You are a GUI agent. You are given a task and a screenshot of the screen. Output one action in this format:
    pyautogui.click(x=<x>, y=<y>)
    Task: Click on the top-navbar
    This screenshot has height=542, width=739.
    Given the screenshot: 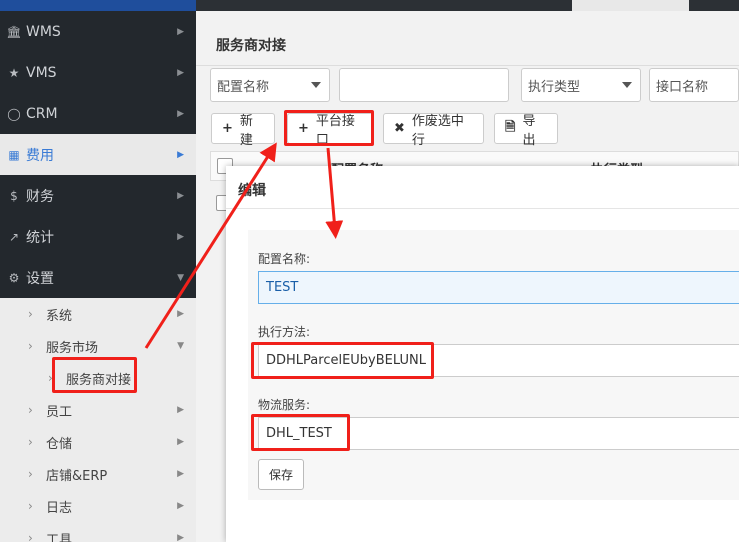 What is the action you would take?
    pyautogui.click(x=467, y=5)
    